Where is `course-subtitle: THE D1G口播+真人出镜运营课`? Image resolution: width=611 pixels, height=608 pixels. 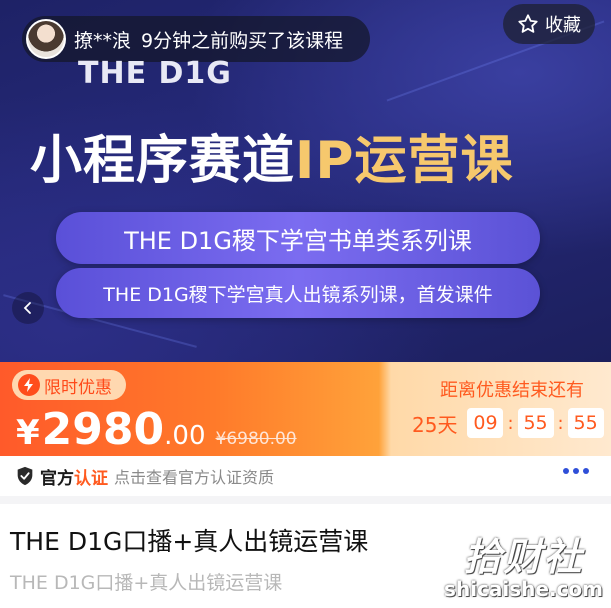
course-subtitle: THE D1G口播+真人出镜运营课 is located at coordinates (146, 583).